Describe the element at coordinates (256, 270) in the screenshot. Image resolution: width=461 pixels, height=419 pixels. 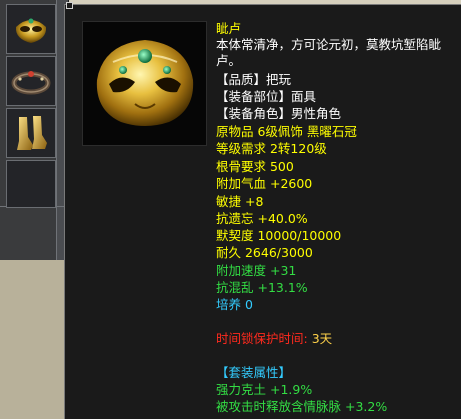
I see `speed-bonus: 附加速度 +31` at that location.